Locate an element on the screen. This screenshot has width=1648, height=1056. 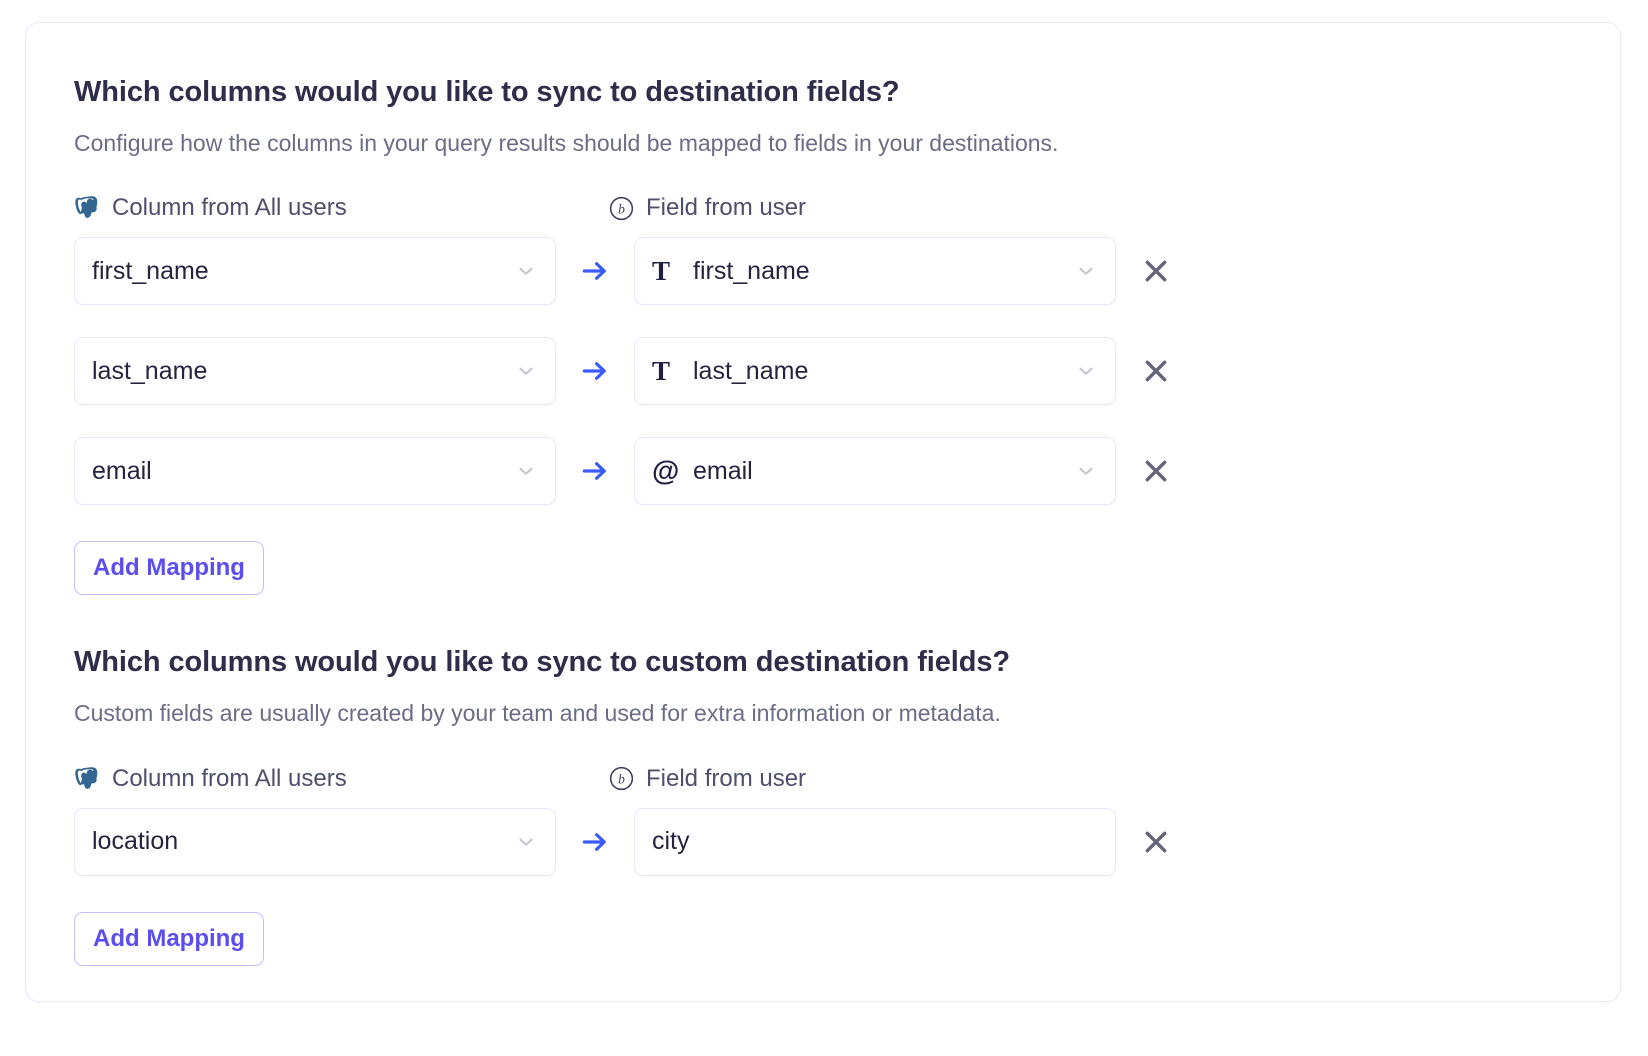
source-column-select: location is located at coordinates (315, 841).